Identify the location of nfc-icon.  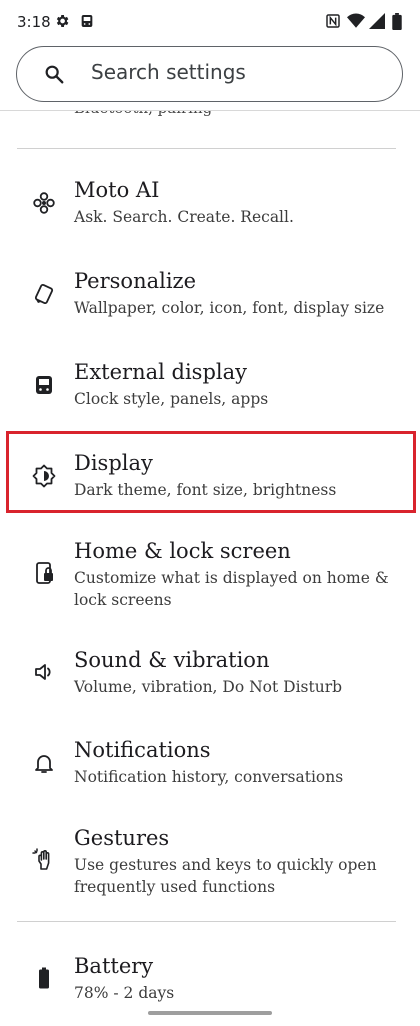
(333, 23).